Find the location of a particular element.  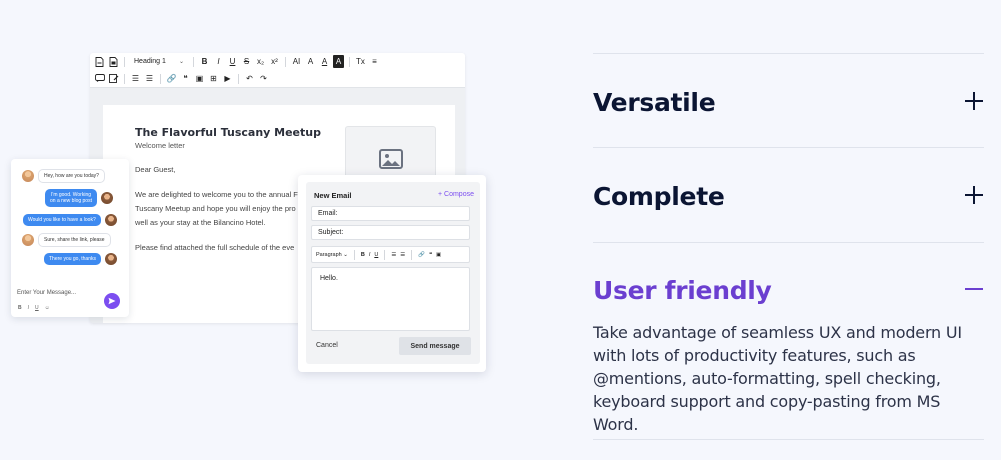

chat-bubble: Hey, how are you today? is located at coordinates (71, 176).